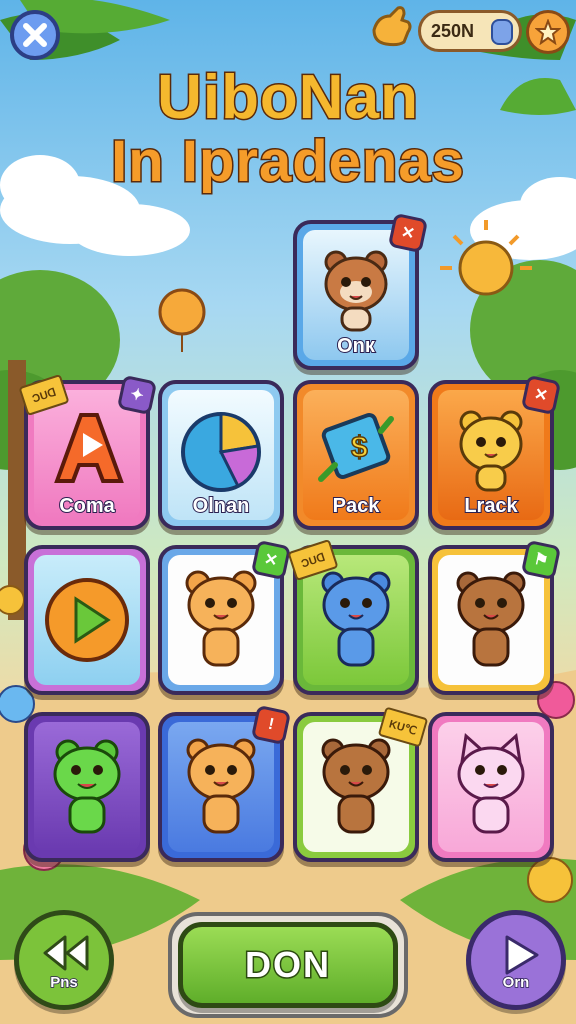 The height and width of the screenshot is (1024, 576). What do you see at coordinates (453, 30) in the screenshot?
I see `coin-amount: 250N` at bounding box center [453, 30].